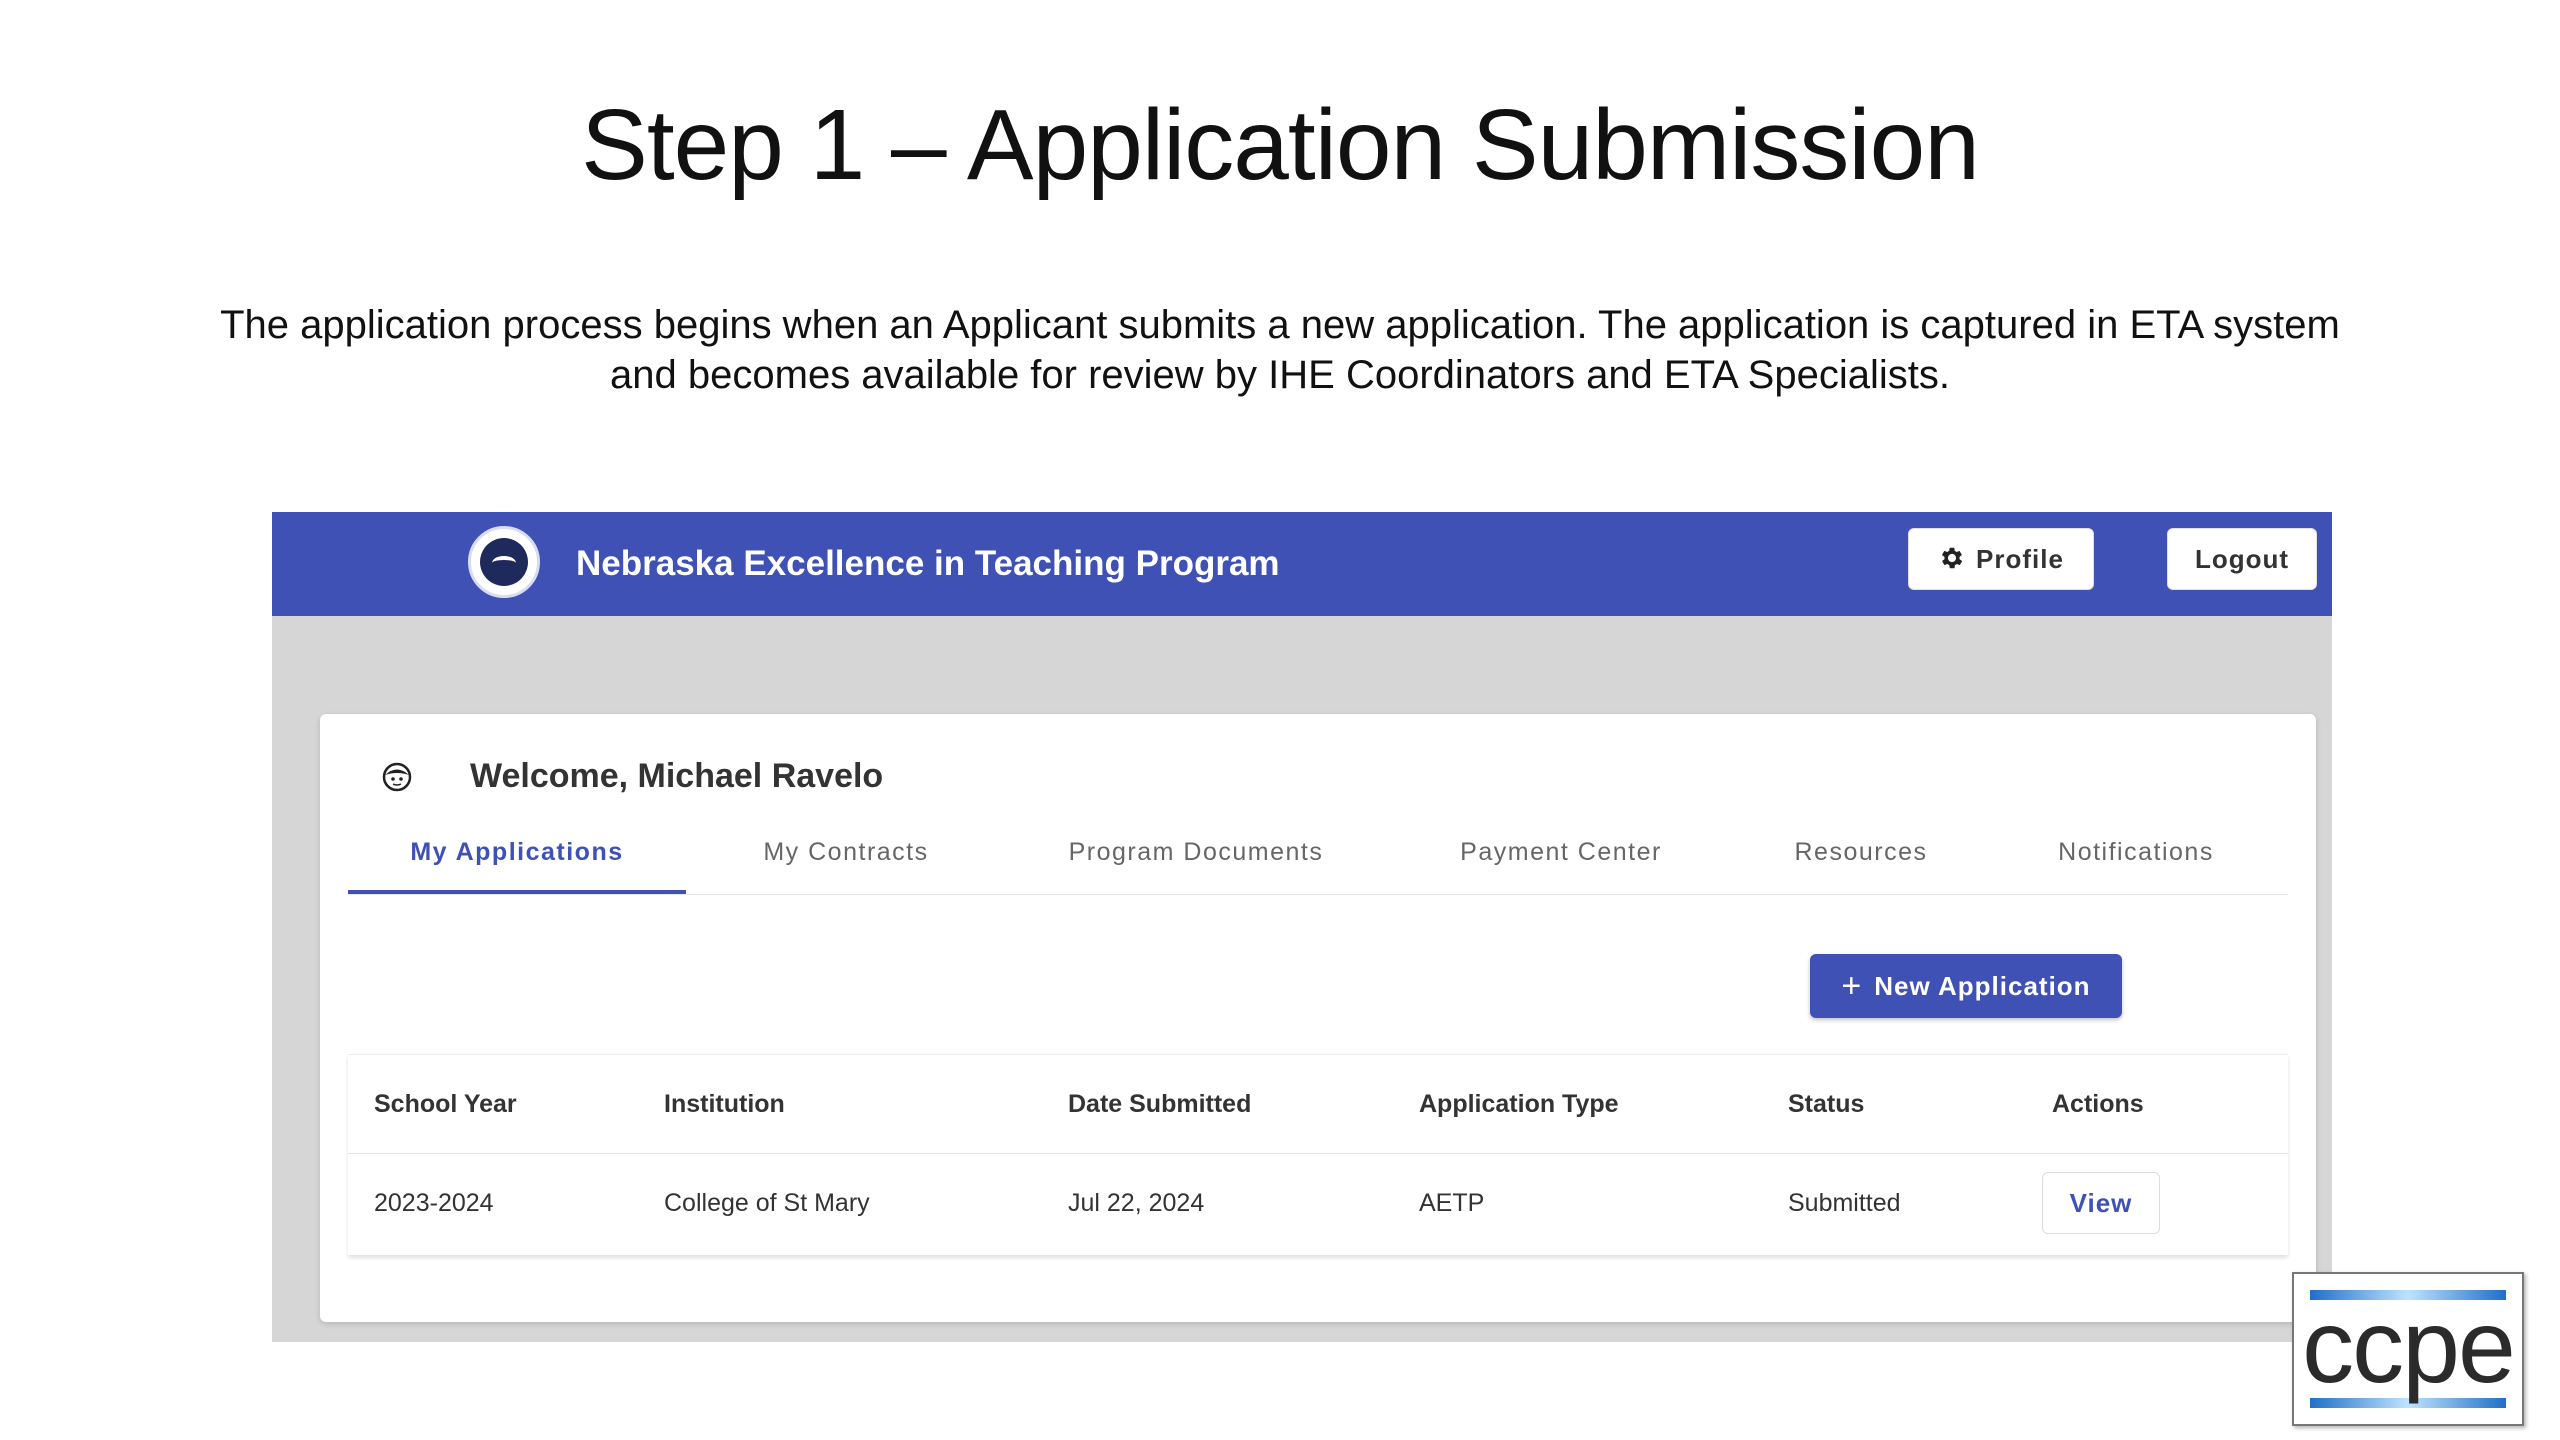 Image resolution: width=2560 pixels, height=1440 pixels. I want to click on active-tab-indicator, so click(517, 892).